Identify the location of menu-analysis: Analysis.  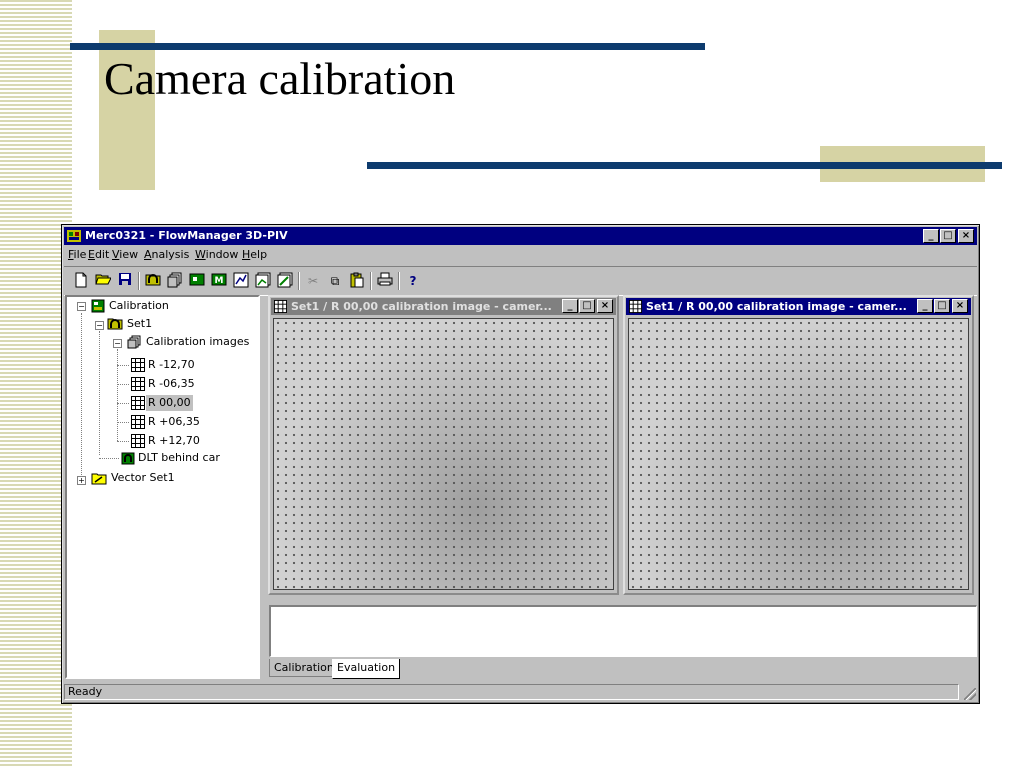
(166, 254).